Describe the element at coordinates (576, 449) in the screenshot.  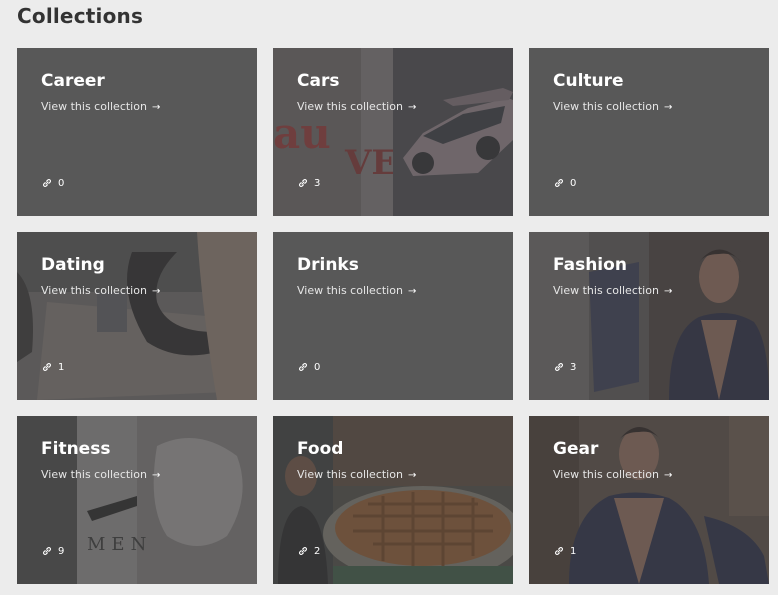
I see `collection-name: Gear` at that location.